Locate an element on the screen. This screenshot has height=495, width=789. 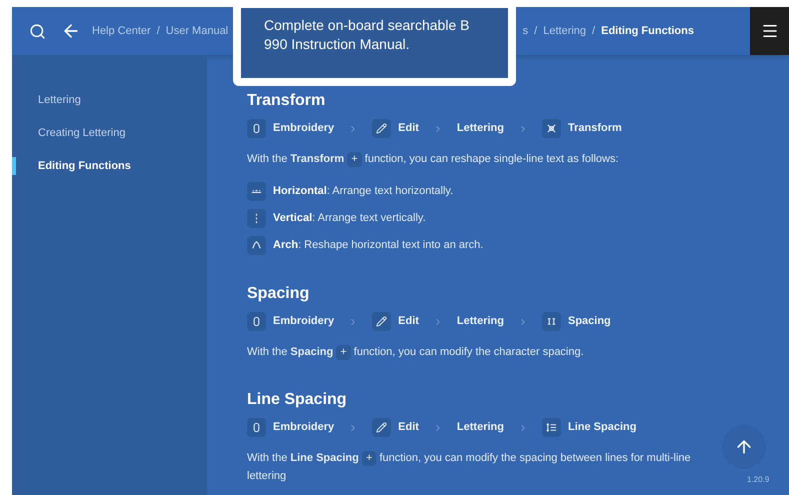
section-heading: Transform is located at coordinates (286, 101).